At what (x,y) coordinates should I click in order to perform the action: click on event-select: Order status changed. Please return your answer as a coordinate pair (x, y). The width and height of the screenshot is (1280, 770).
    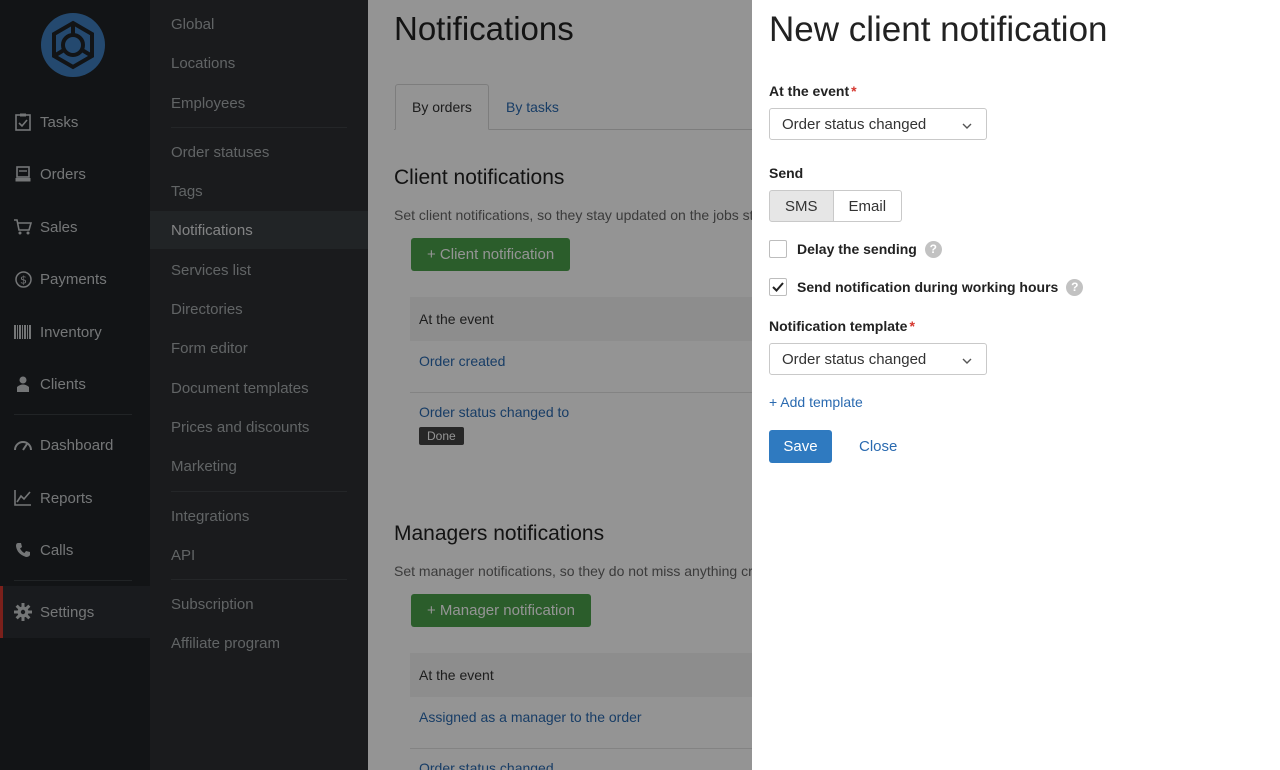
    Looking at the image, I should click on (878, 124).